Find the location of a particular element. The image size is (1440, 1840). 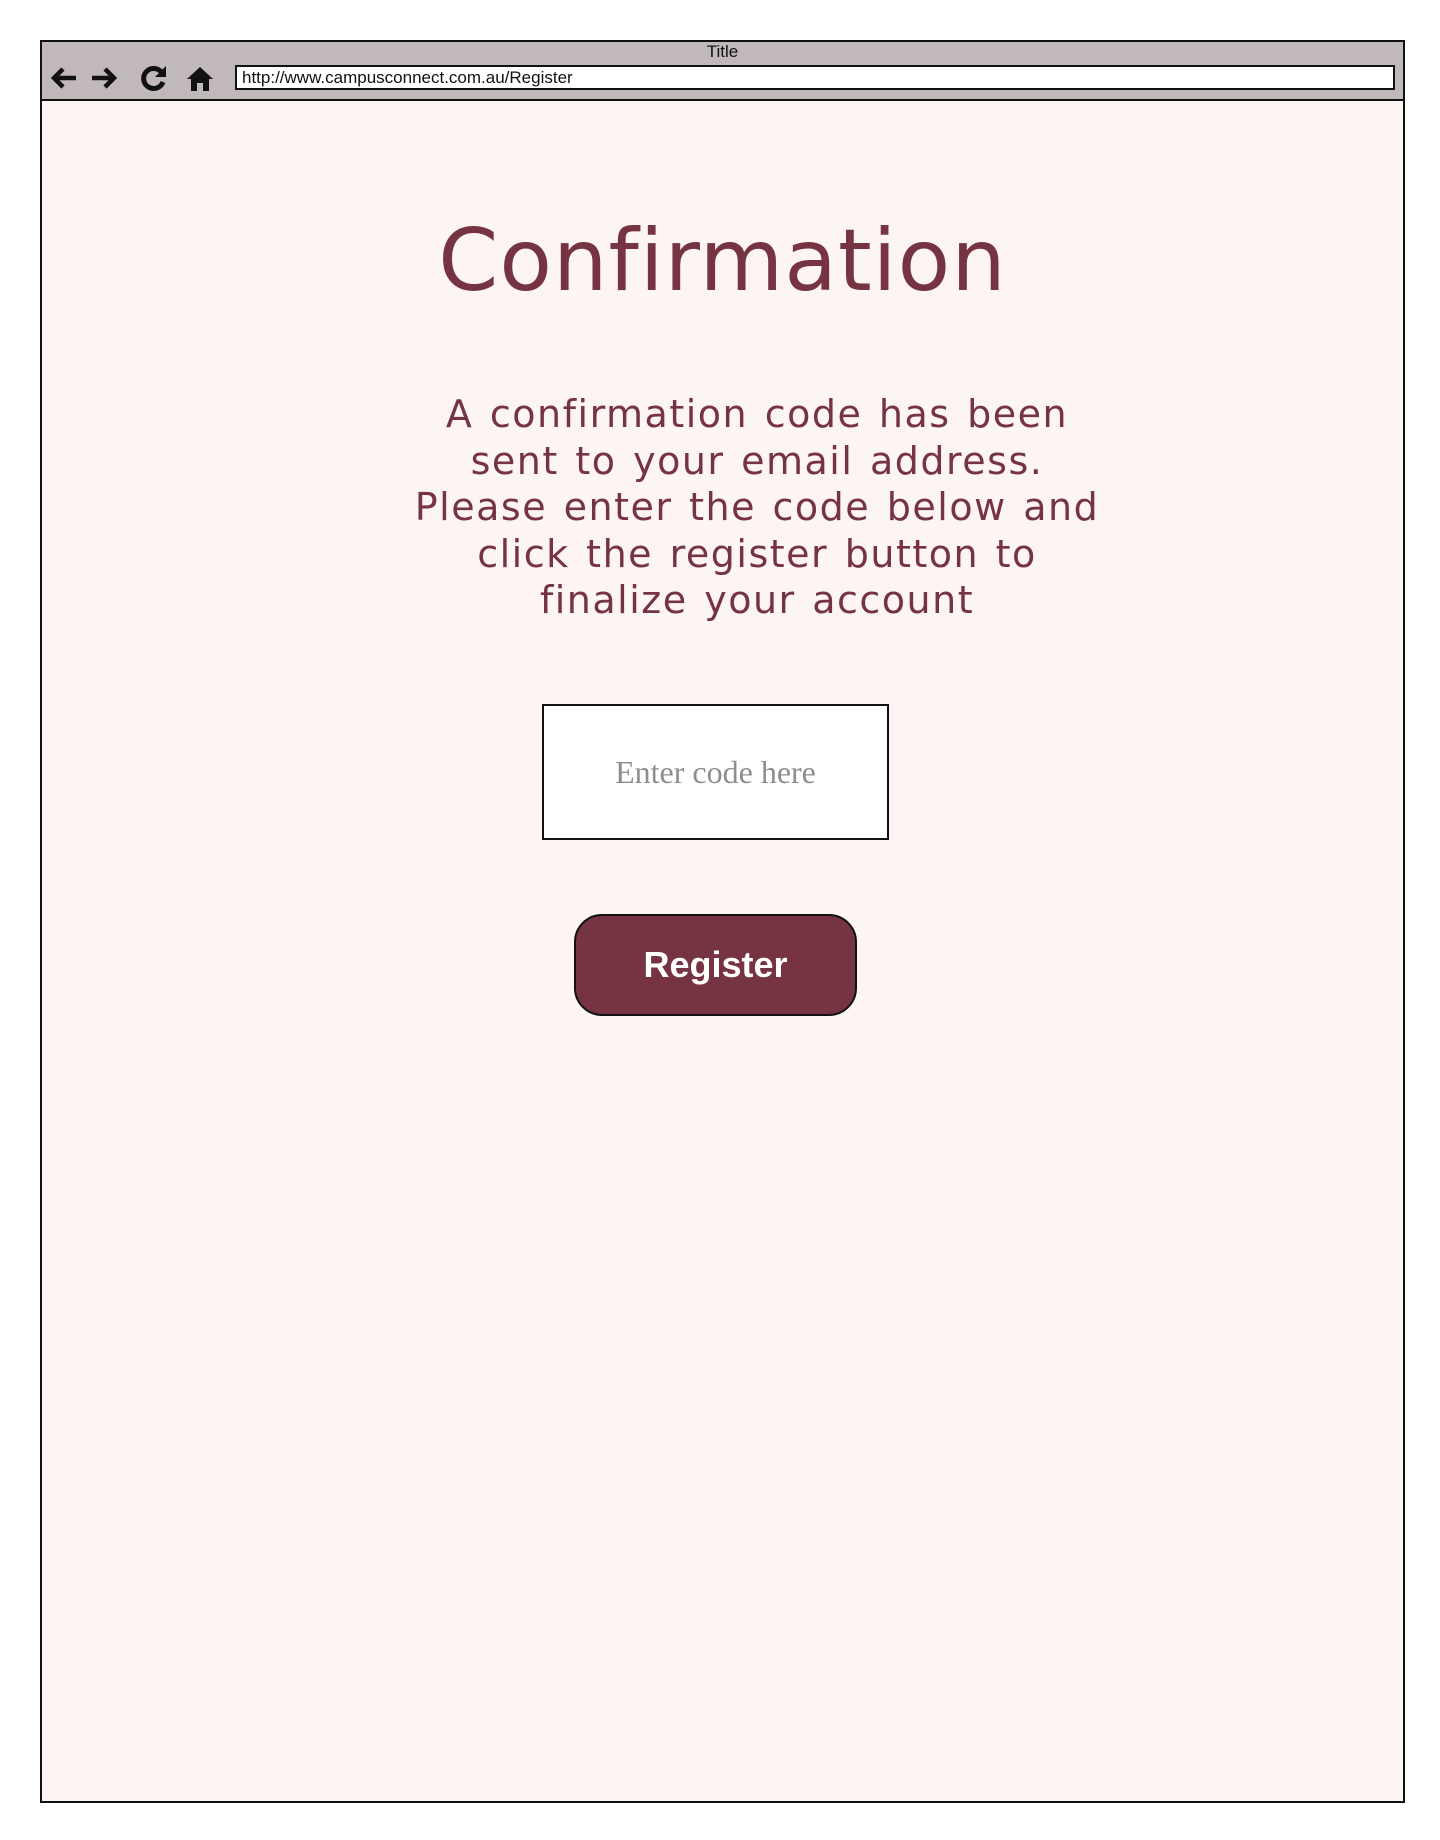

home-icon is located at coordinates (200, 79).